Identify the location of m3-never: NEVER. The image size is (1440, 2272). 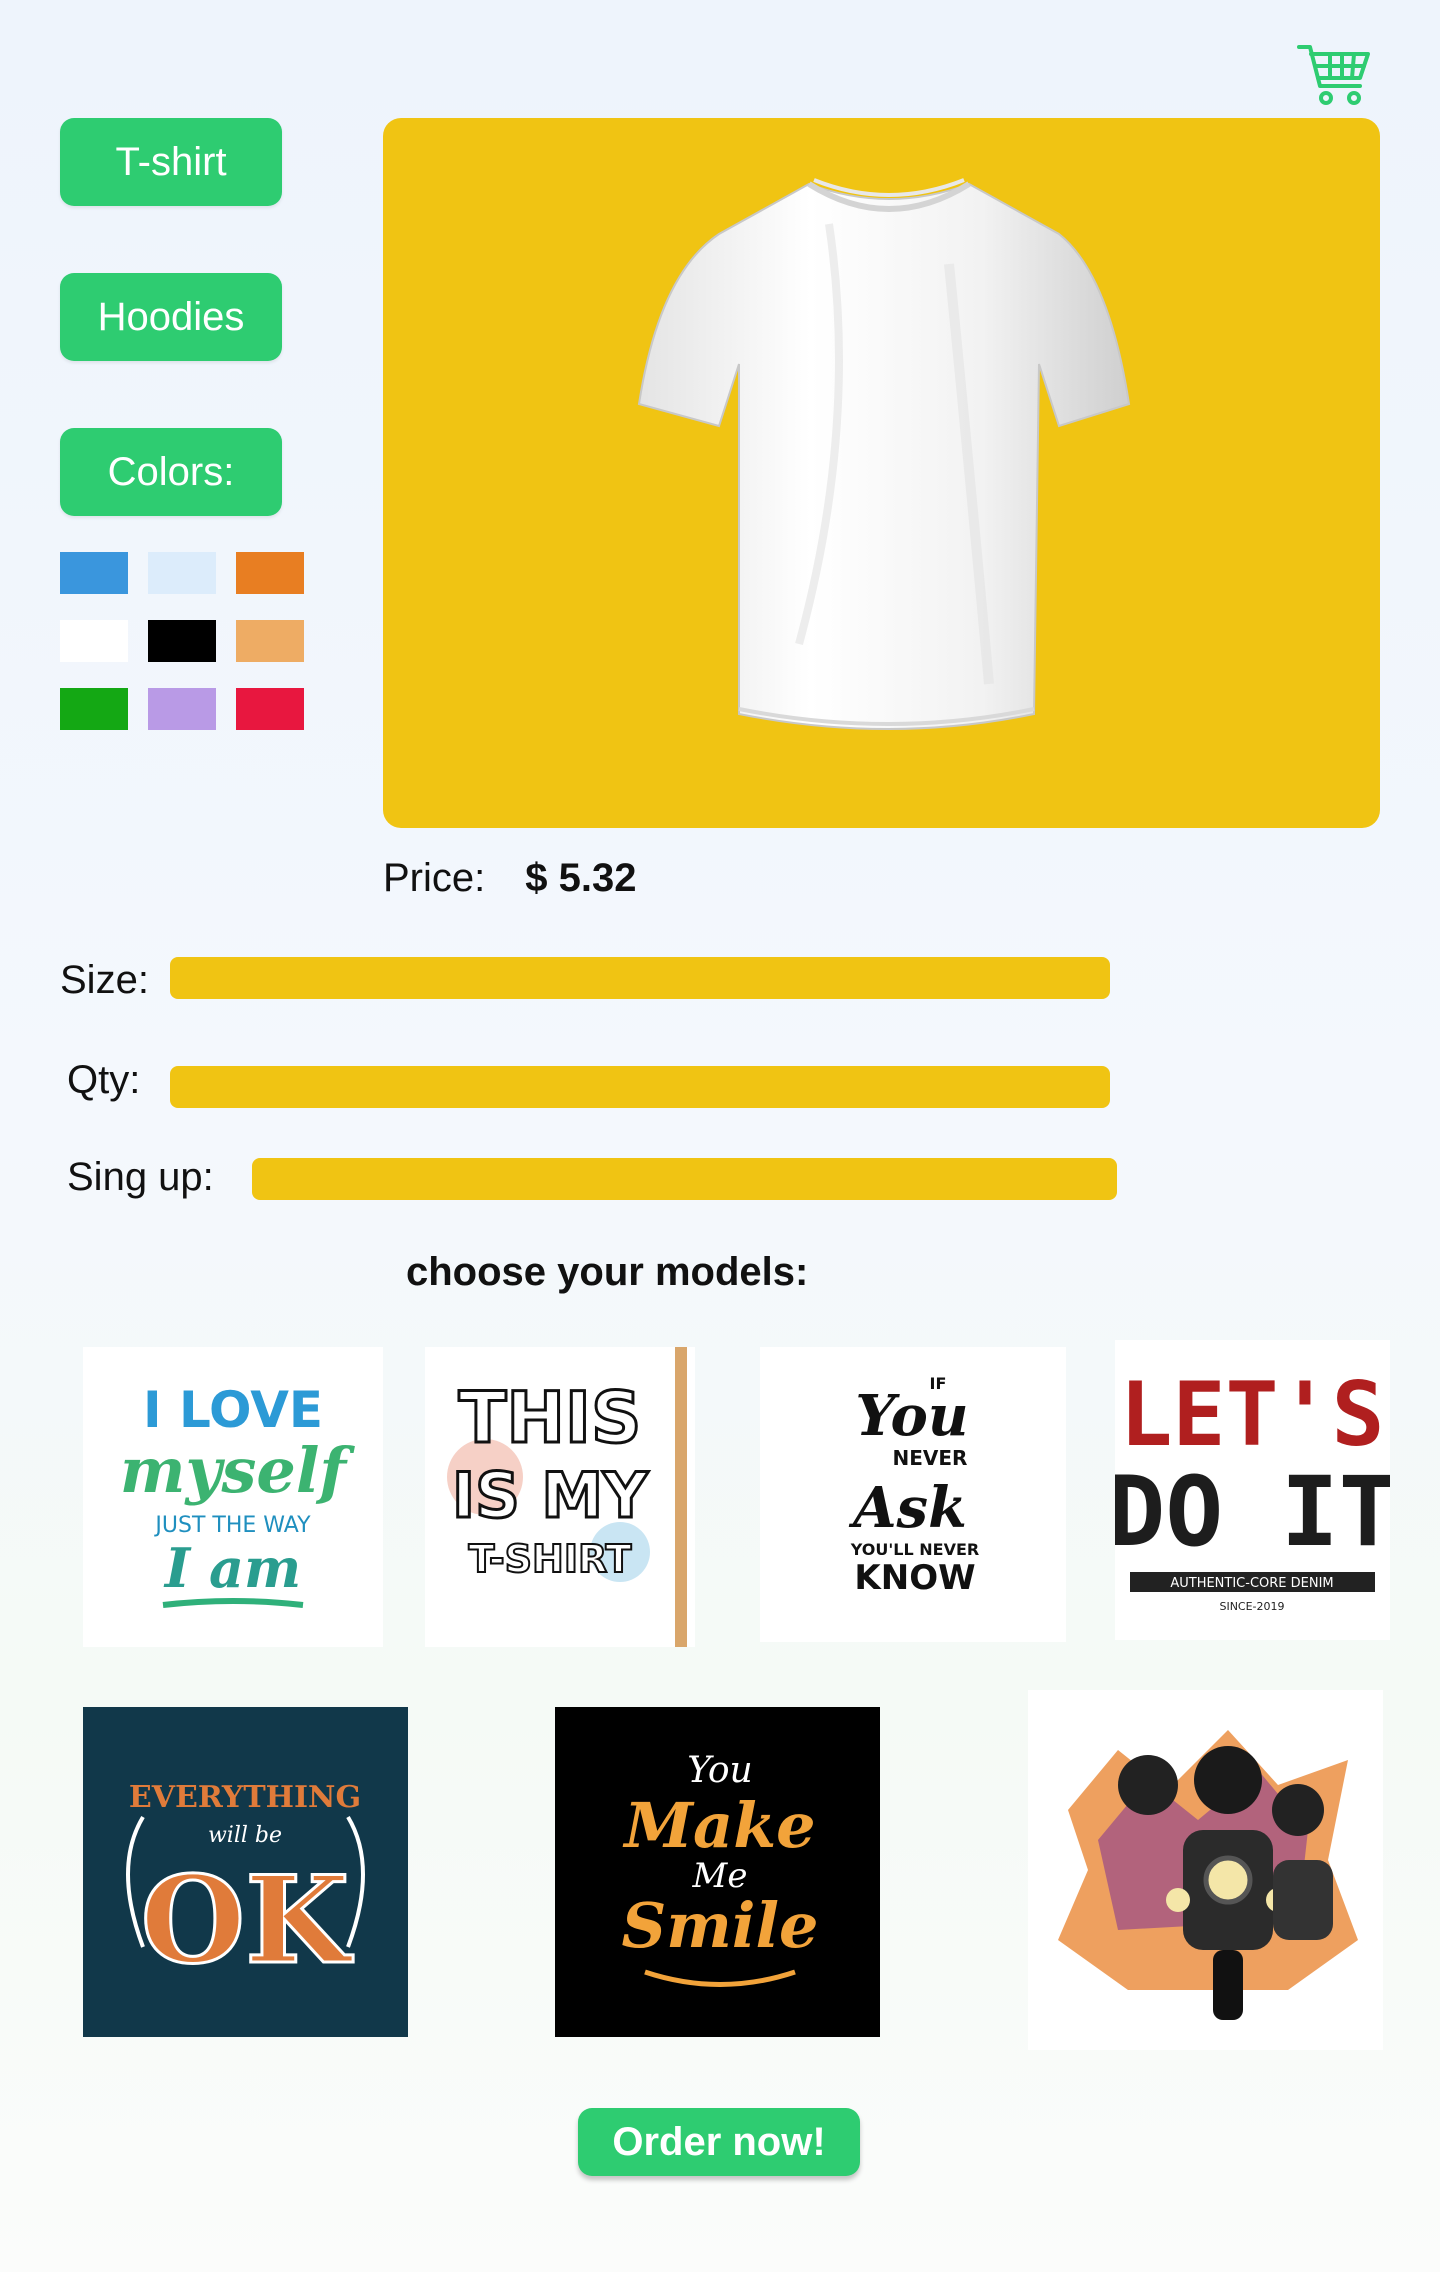
(930, 1458).